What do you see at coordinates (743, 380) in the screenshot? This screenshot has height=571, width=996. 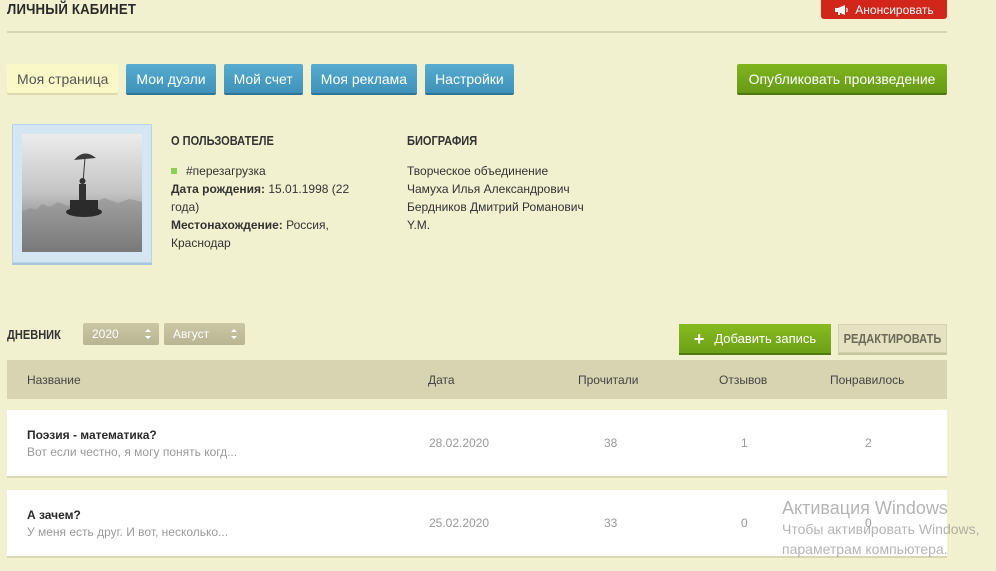 I see `column-reviews: Отзывов` at bounding box center [743, 380].